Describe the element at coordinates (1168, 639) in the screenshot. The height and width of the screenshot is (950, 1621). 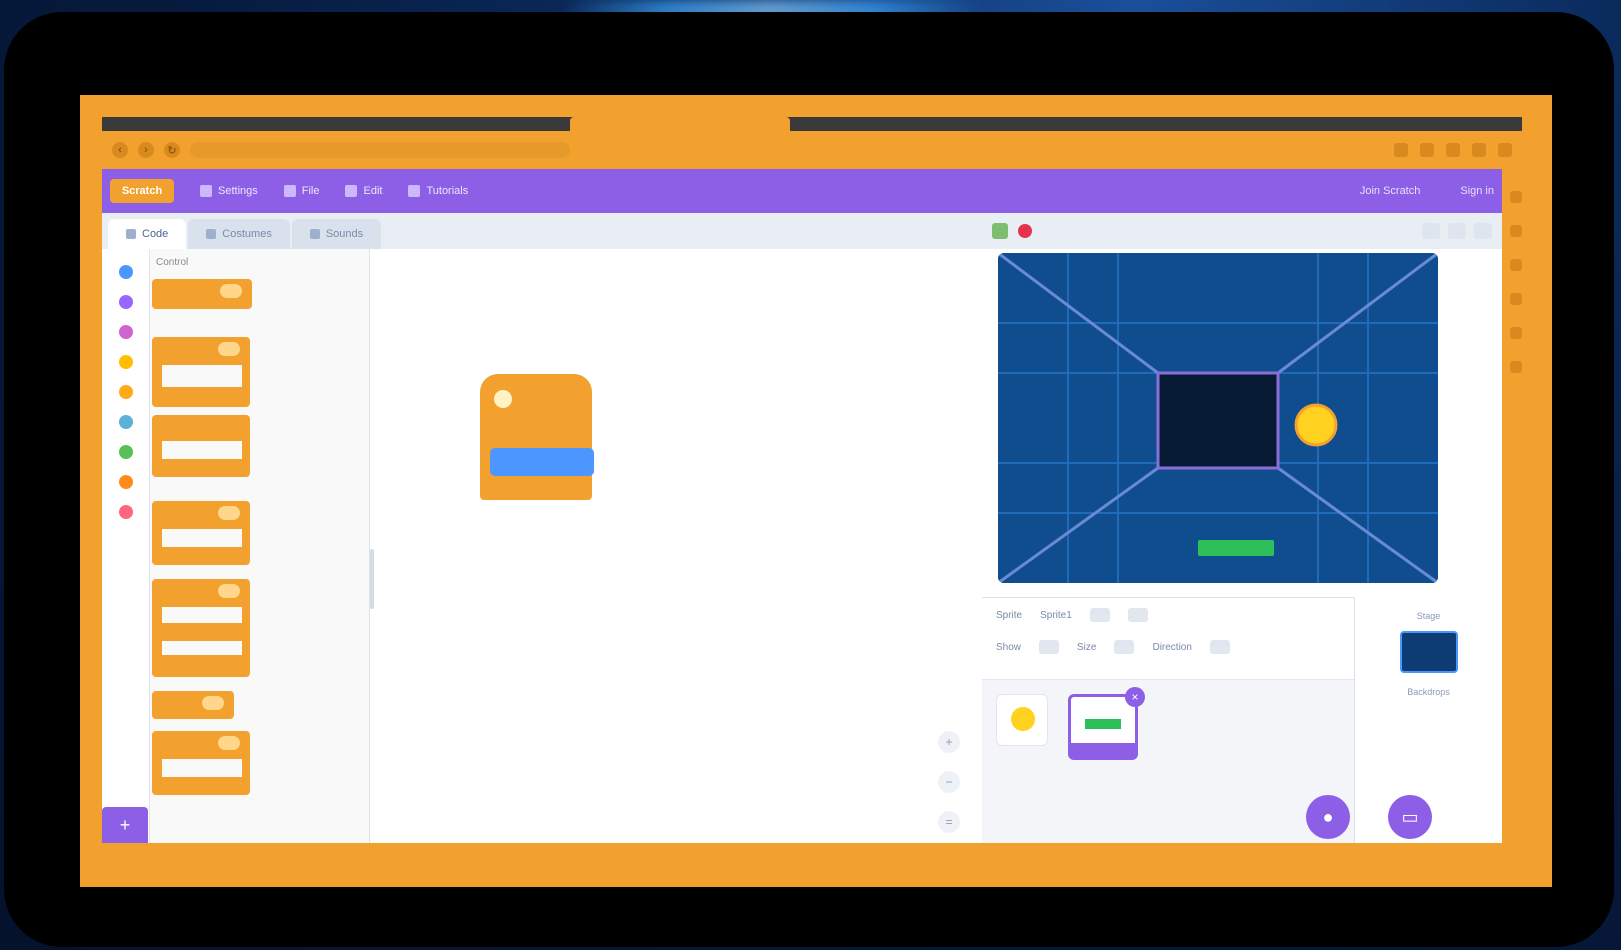
I see `sprite-info: Sprite Sprite1 Show Size Direction` at that location.